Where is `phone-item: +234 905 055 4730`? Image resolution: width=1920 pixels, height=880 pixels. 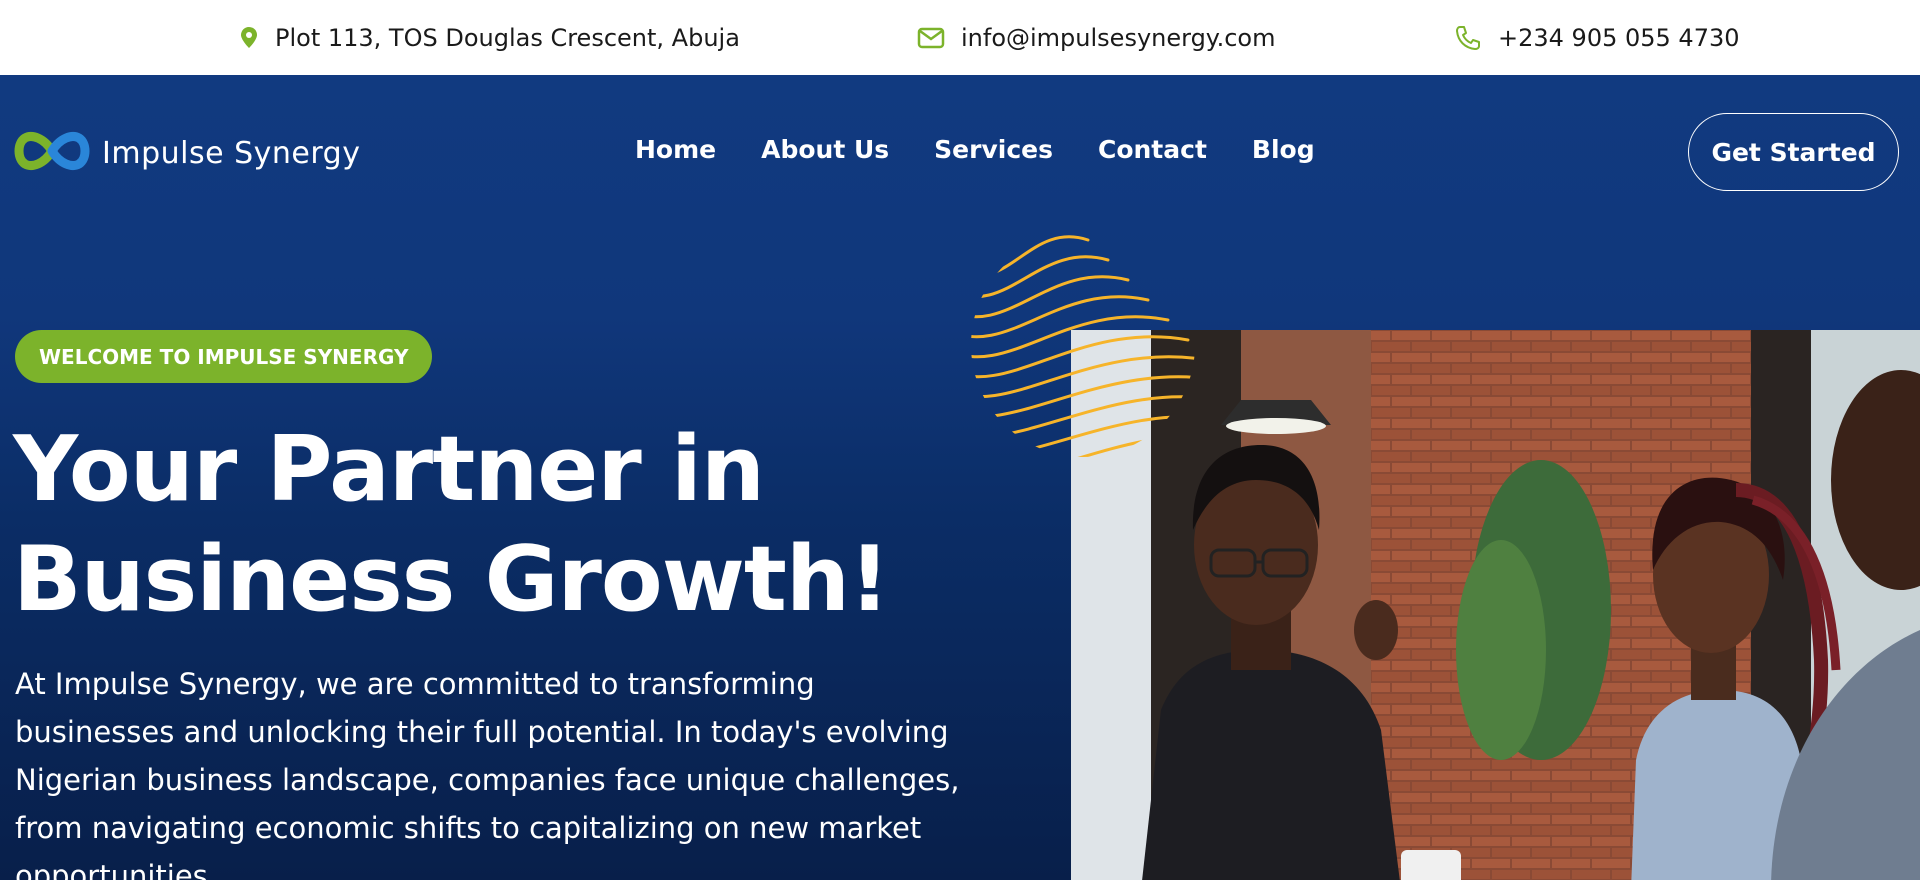
phone-item: +234 905 055 4730 is located at coordinates (1597, 37).